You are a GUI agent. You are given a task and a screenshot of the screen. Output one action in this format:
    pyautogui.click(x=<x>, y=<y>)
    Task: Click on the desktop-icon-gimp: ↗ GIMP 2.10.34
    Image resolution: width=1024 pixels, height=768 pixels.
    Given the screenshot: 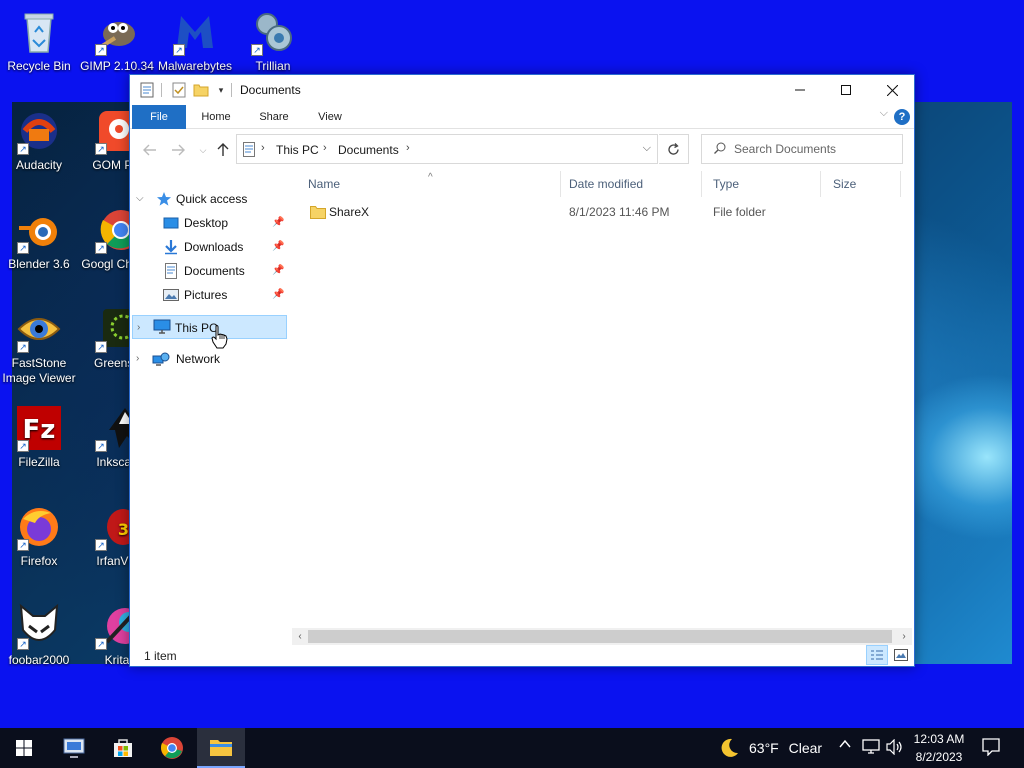 What is the action you would take?
    pyautogui.click(x=117, y=41)
    